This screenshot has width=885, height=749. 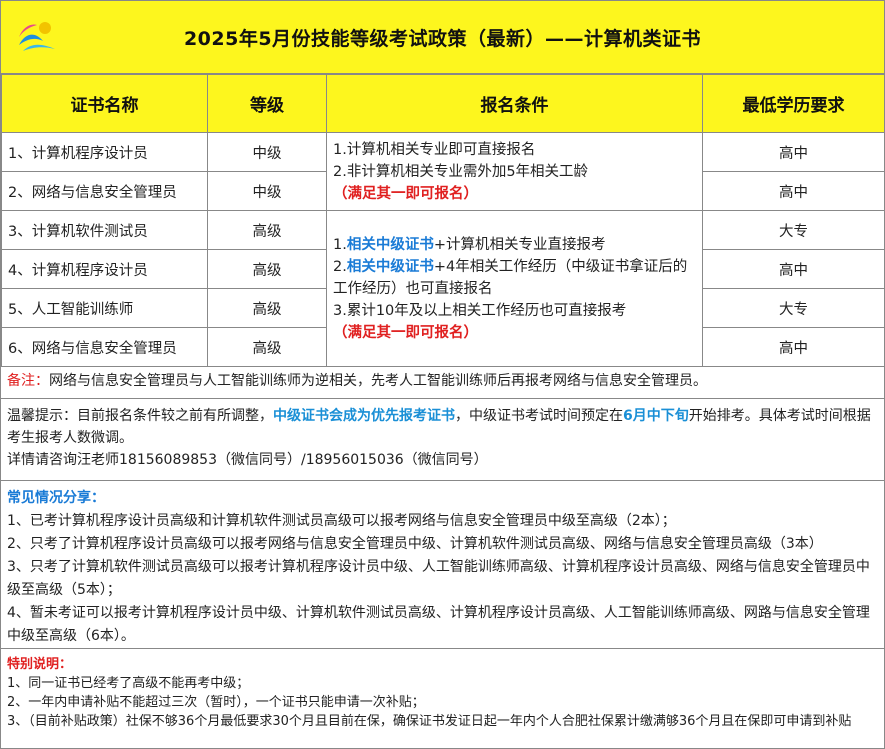 I want to click on special-heading: 特别说明：, so click(x=40, y=664).